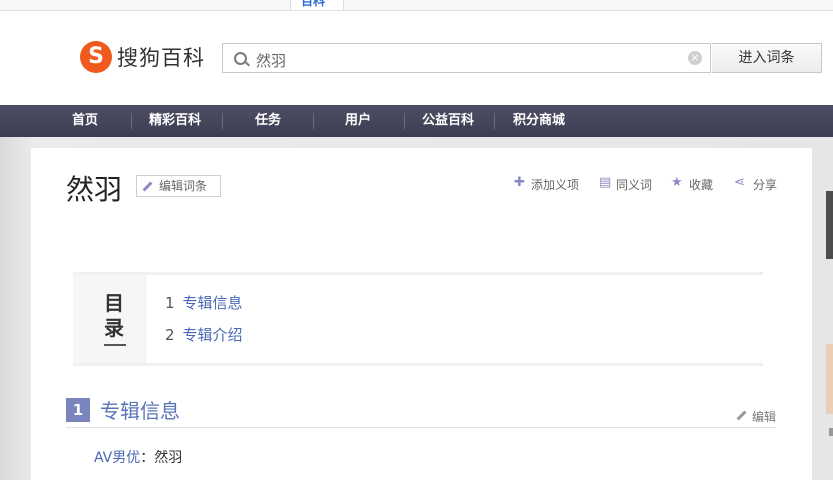 This screenshot has height=480, width=833. I want to click on toc-item-number: 1, so click(170, 303).